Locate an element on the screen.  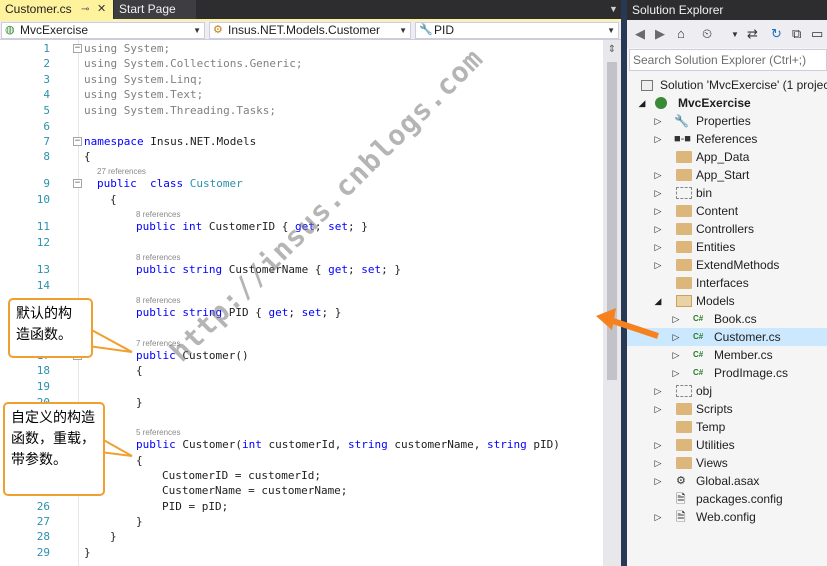
scrollbar-thumb is located at coordinates (612, 221).